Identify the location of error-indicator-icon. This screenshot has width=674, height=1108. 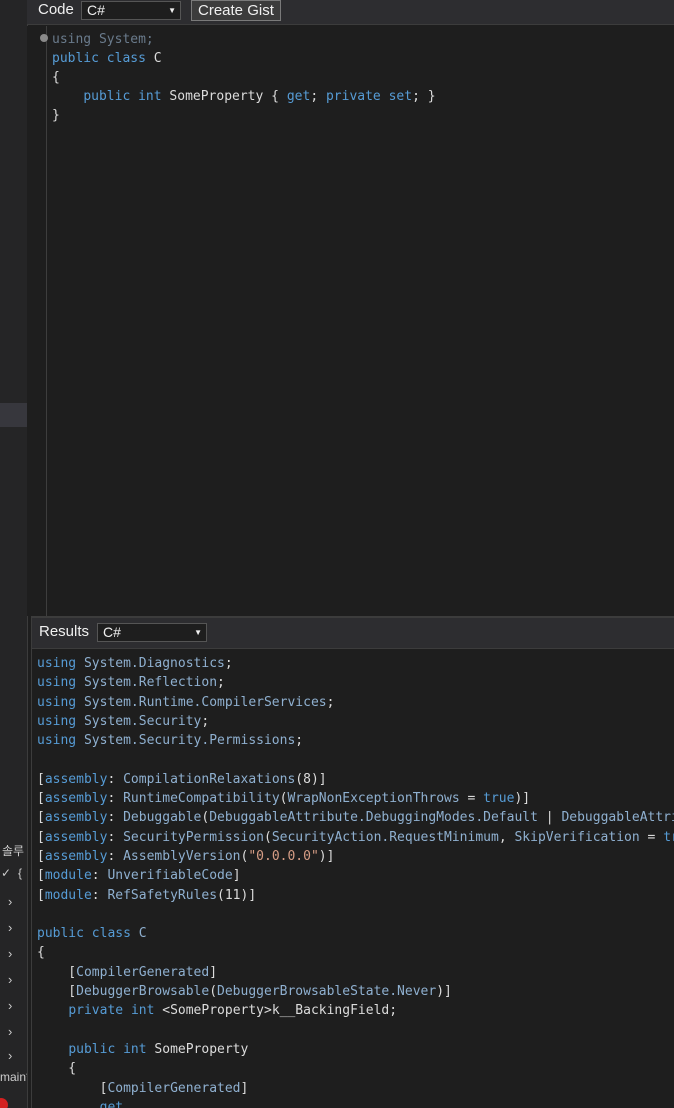
(4, 1103).